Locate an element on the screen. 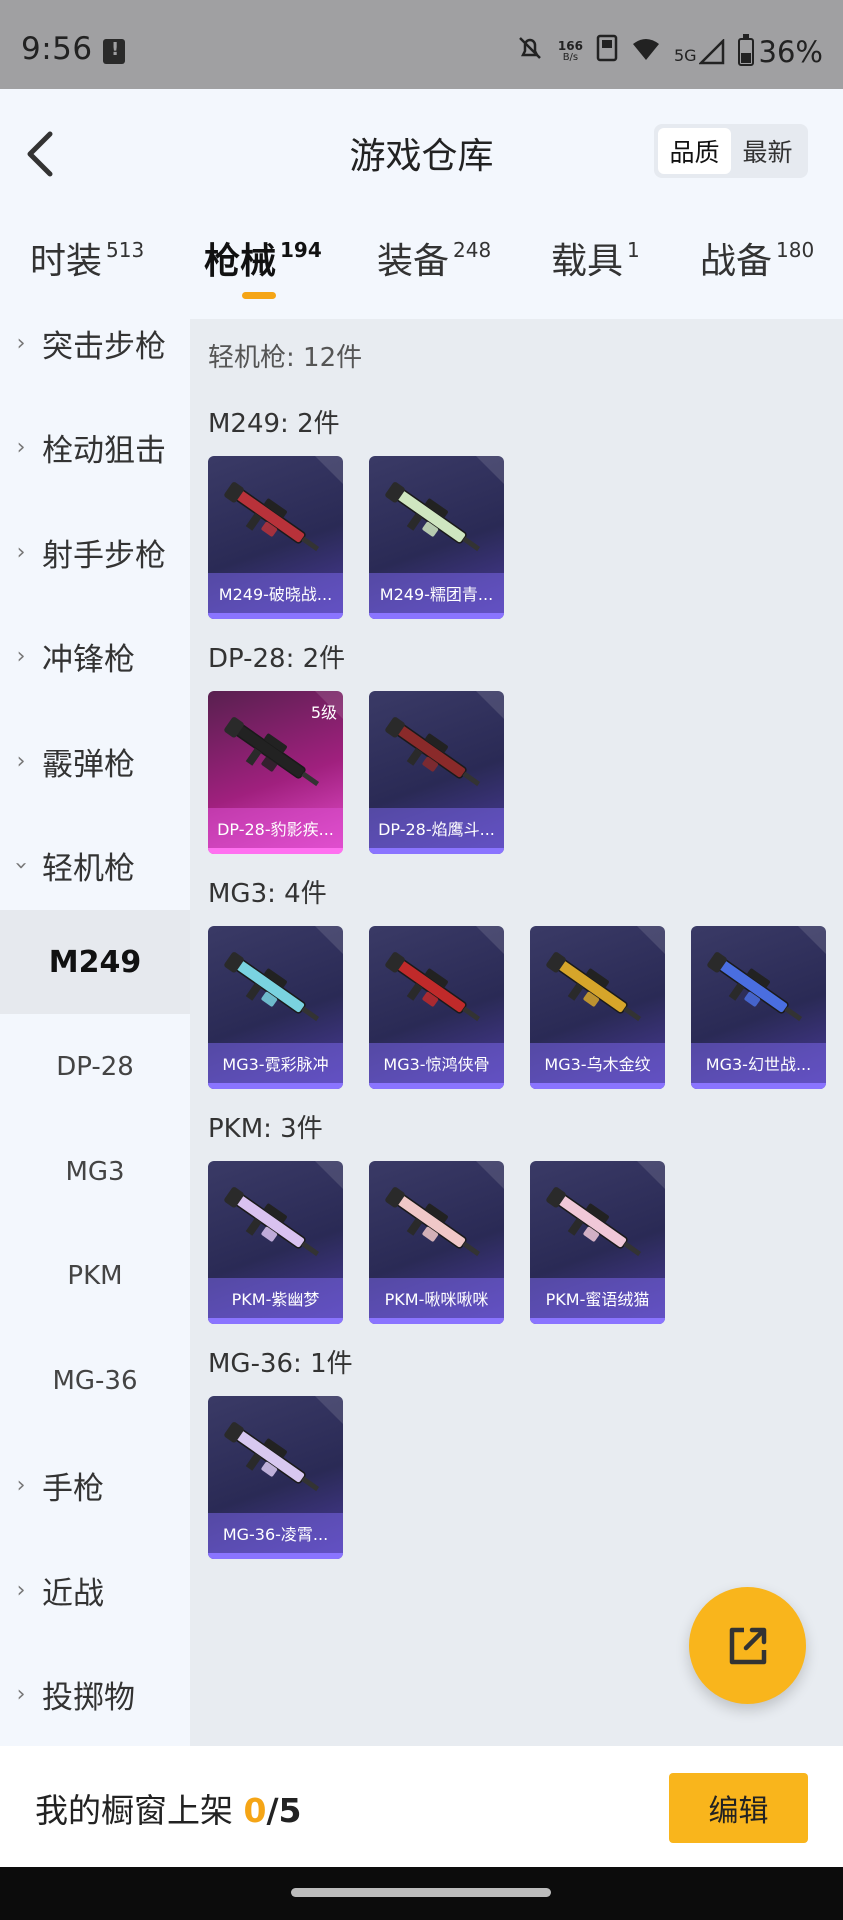 The image size is (843, 1920). weapon-skin-name: PKM-紫幽梦 is located at coordinates (275, 1298).